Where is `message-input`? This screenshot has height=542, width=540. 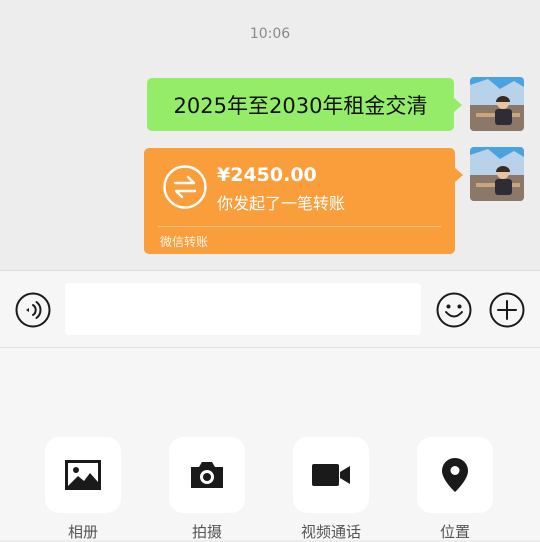
message-input is located at coordinates (243, 309).